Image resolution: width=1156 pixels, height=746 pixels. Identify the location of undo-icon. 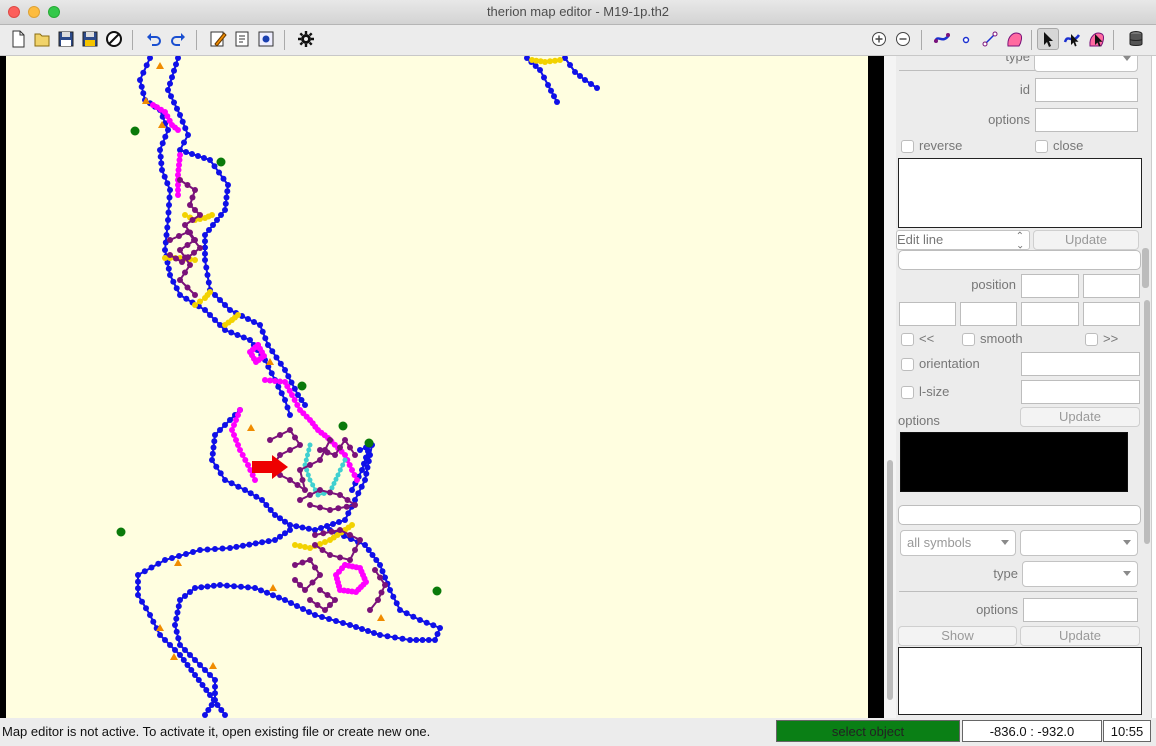
(154, 39).